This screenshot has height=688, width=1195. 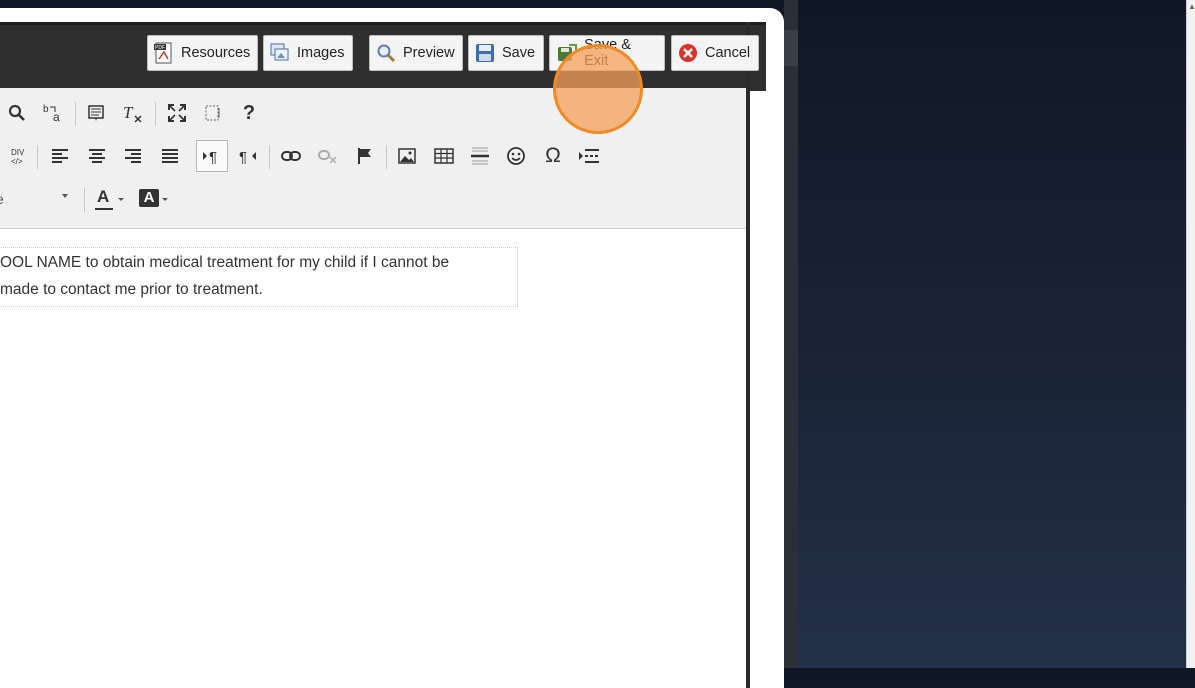 What do you see at coordinates (46, 109) in the screenshot?
I see `svg-text: b` at bounding box center [46, 109].